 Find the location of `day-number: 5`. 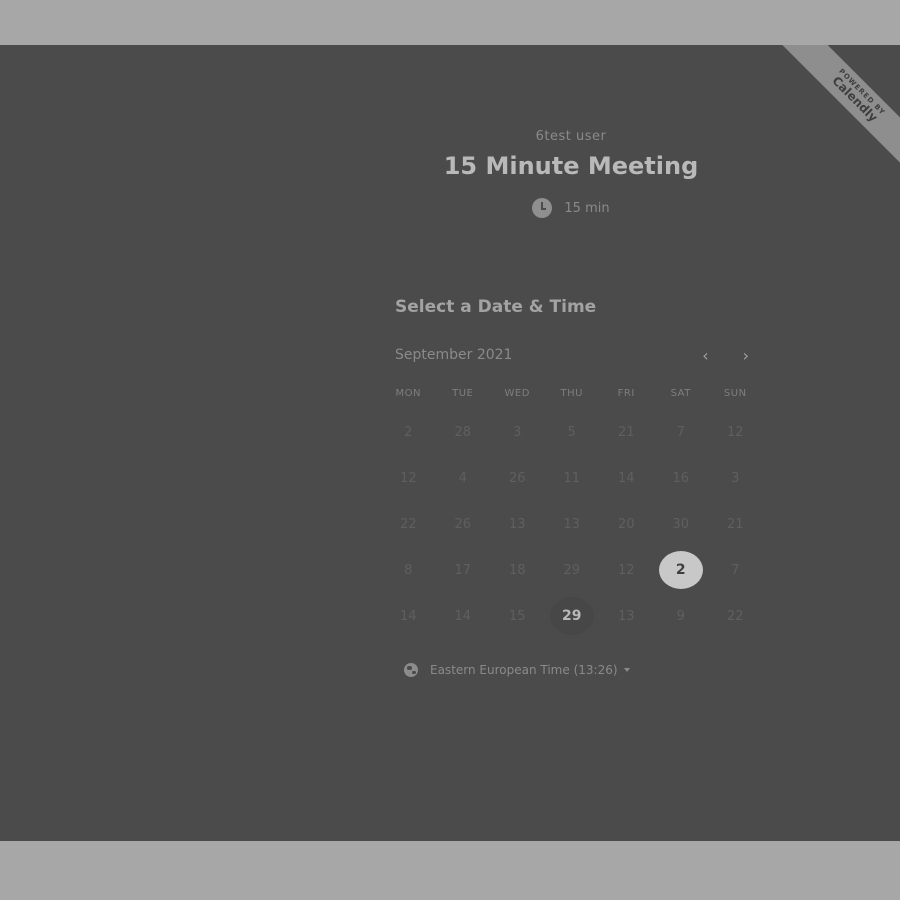

day-number: 5 is located at coordinates (571, 432).